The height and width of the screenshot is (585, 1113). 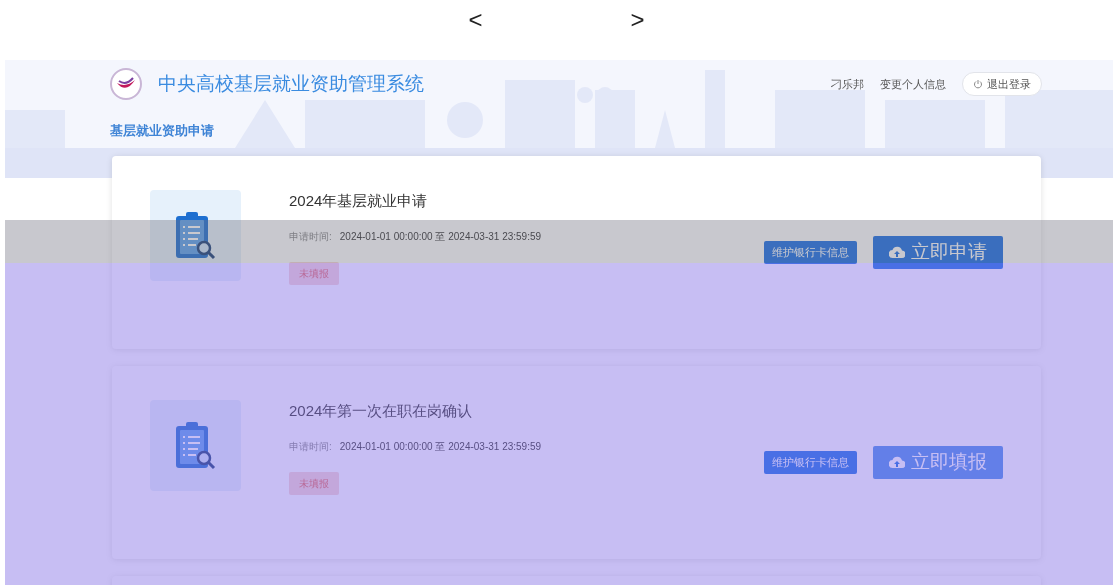 I want to click on application-title: 2024年基层就业申请, so click(x=359, y=201).